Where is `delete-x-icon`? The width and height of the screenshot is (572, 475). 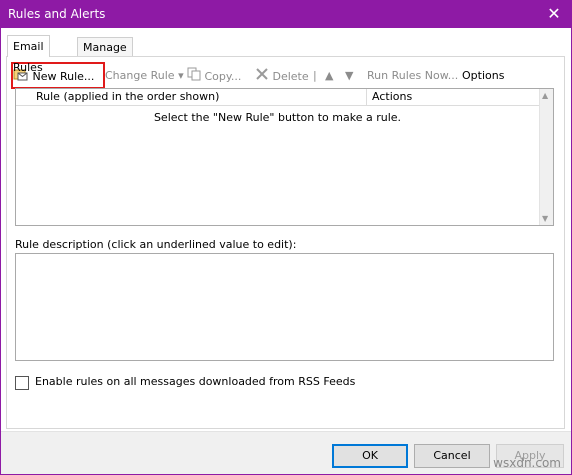
delete-x-icon is located at coordinates (262, 77).